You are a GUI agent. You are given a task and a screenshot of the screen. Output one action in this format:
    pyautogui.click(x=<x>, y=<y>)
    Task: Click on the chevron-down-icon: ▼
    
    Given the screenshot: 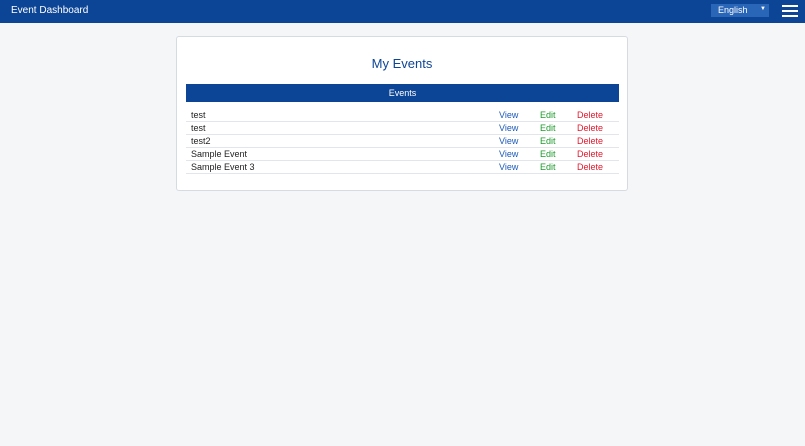 What is the action you would take?
    pyautogui.click(x=763, y=9)
    